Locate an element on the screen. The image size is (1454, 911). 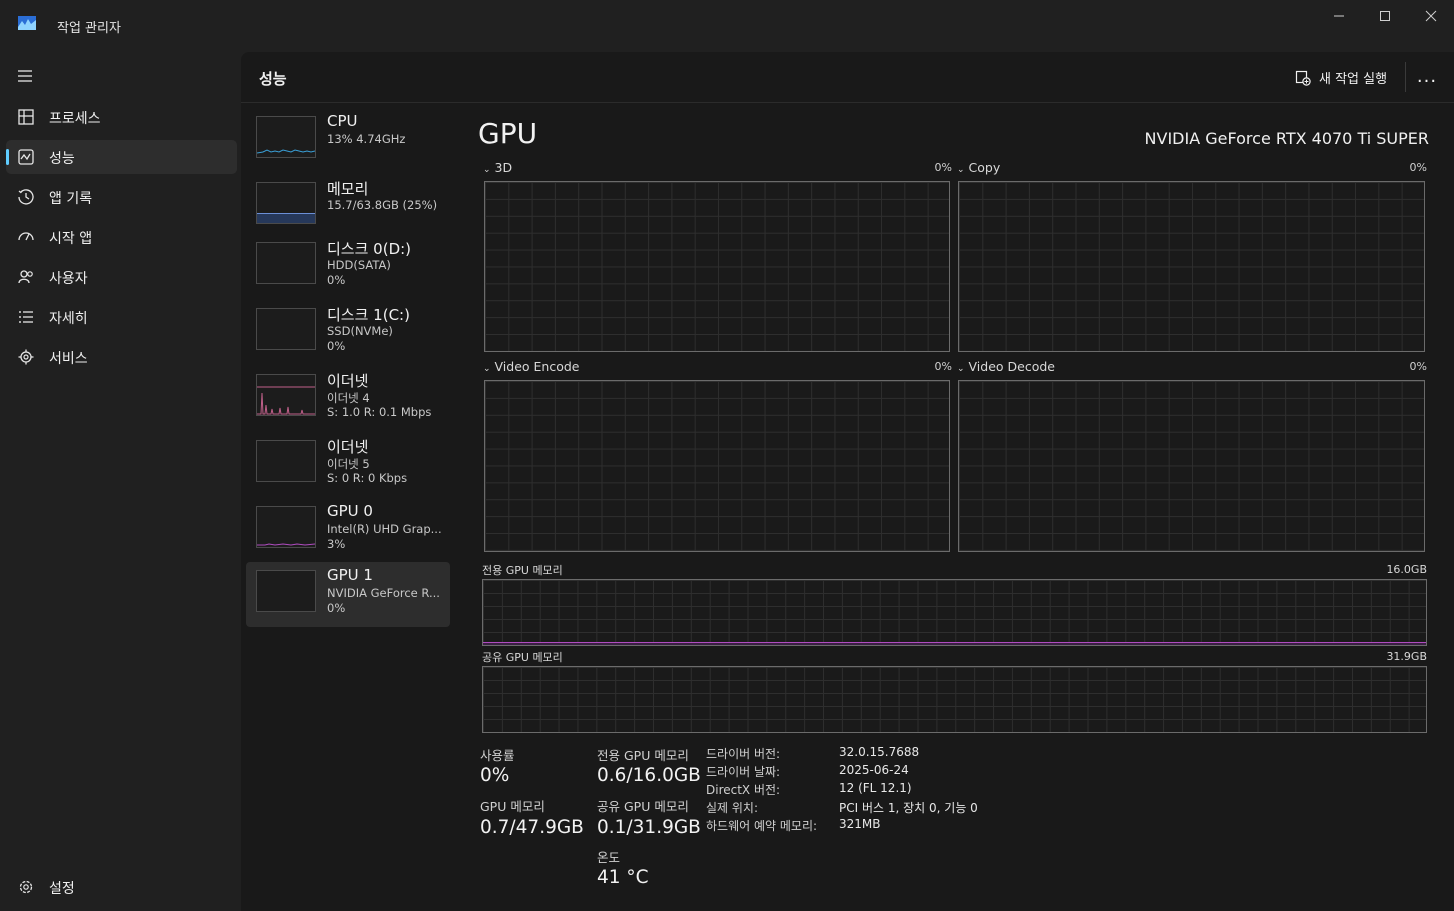
active-indicator is located at coordinates (7, 157).